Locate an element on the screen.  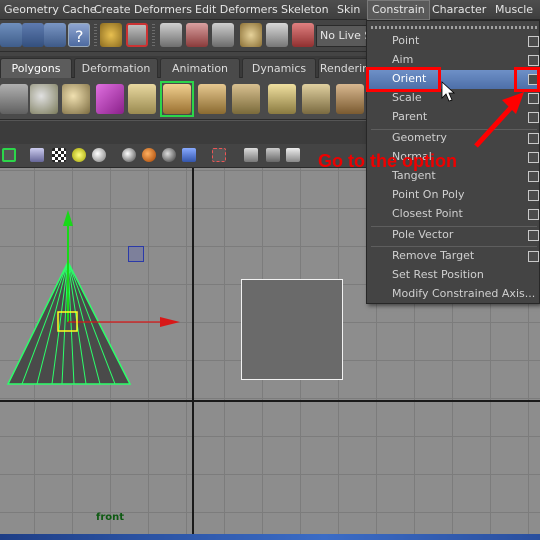
texture-icon is located at coordinates (149, 155).